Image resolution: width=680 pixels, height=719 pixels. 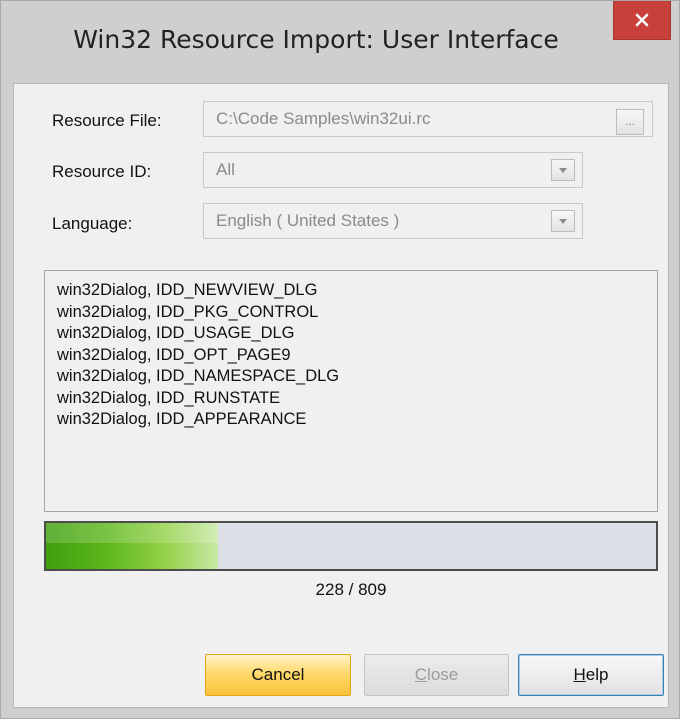 I want to click on close-button: Close, so click(x=436, y=675).